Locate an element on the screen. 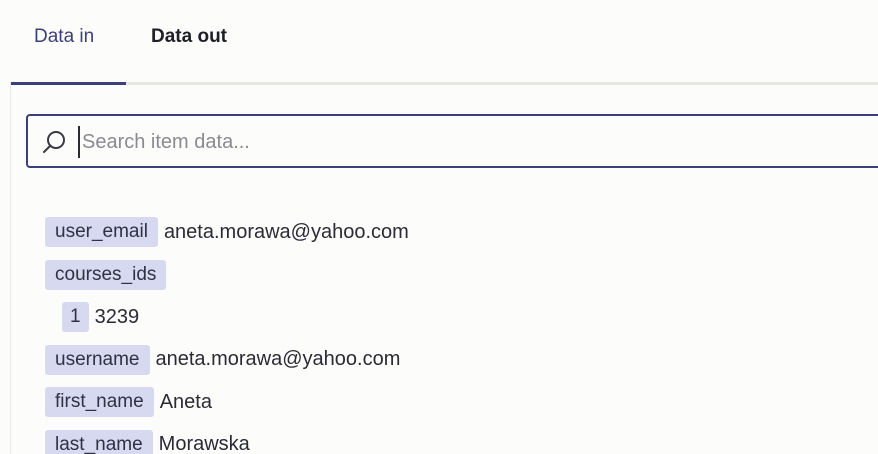 This screenshot has height=454, width=878. tab-data-in-label: Data in is located at coordinates (64, 36).